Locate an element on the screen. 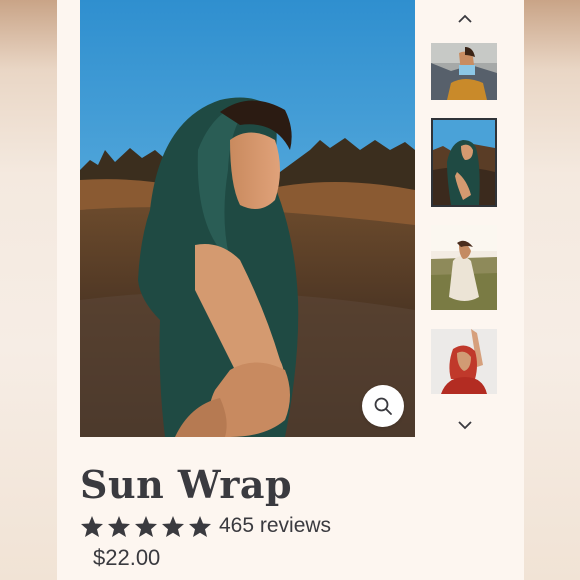 This screenshot has width=580, height=580. star-rating is located at coordinates (146, 526).